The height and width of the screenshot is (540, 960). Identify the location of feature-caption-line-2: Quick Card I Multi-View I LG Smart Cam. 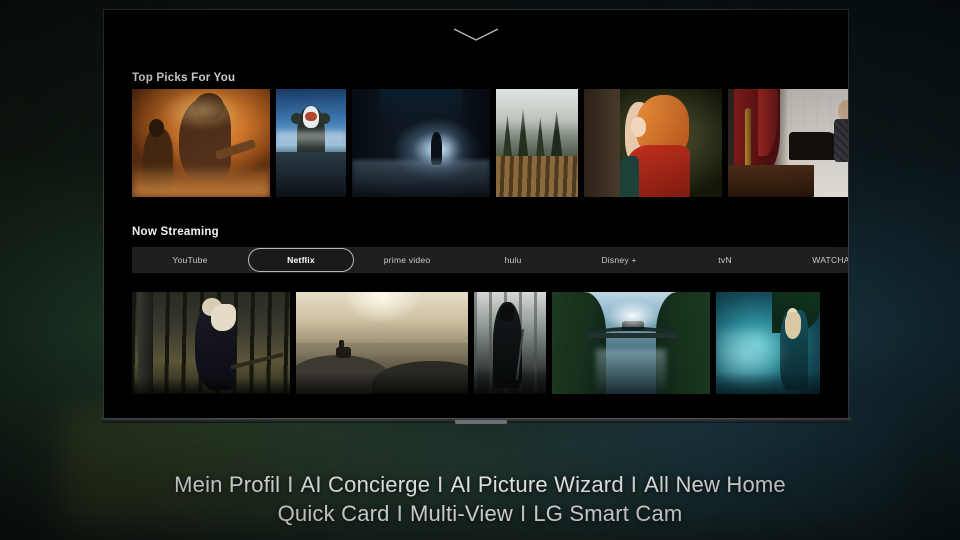
(480, 513).